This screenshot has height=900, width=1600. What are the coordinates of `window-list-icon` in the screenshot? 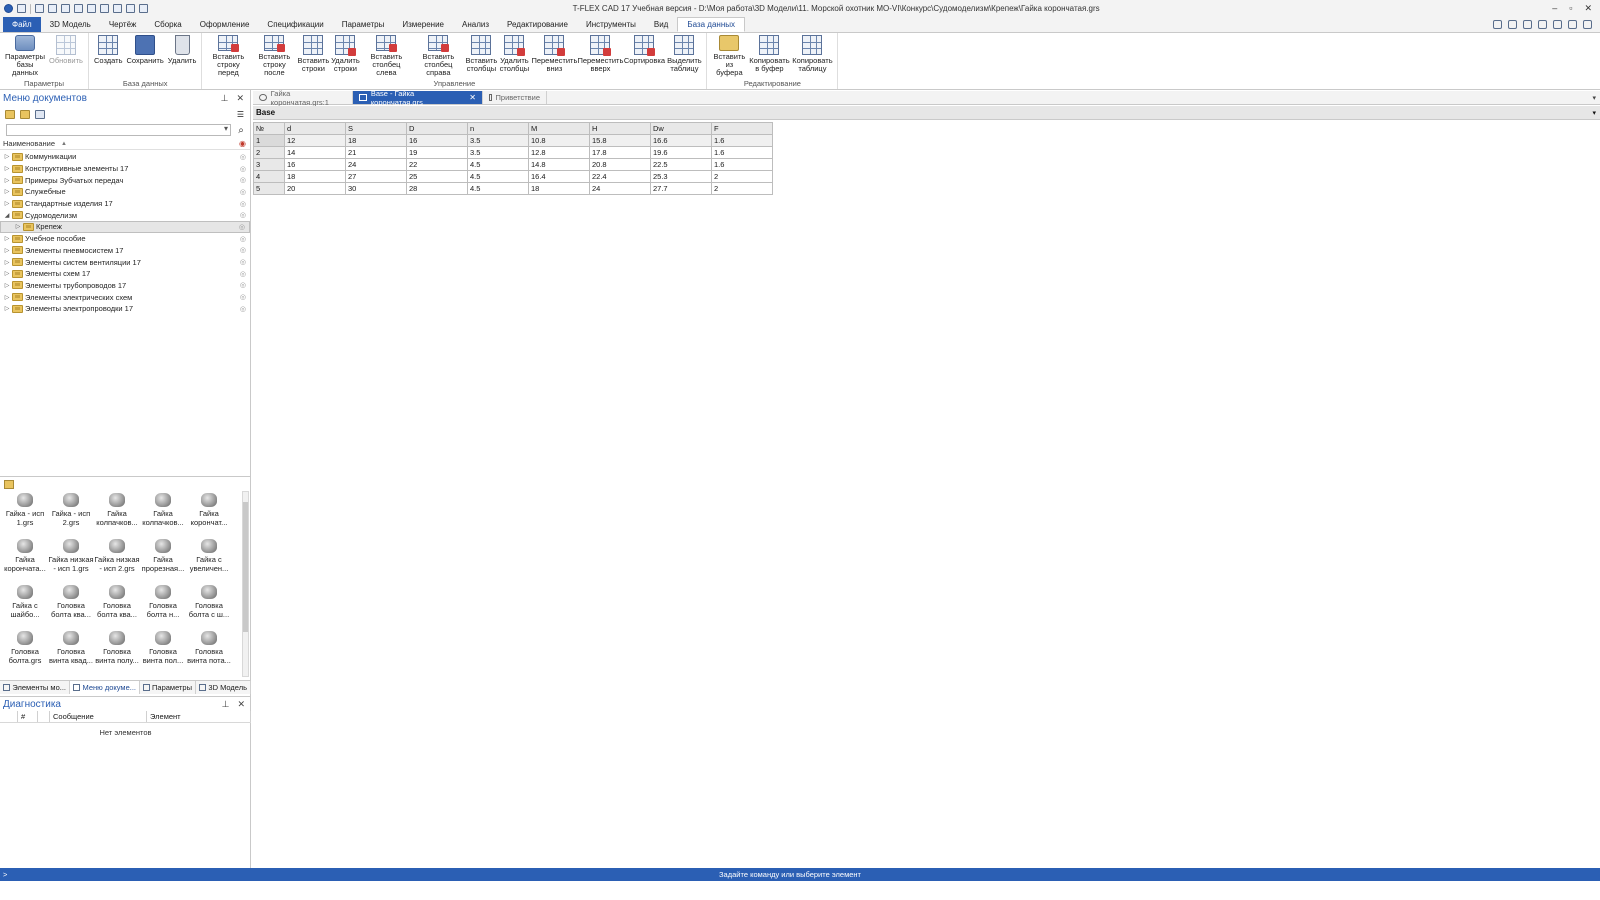 It's located at (1527, 24).